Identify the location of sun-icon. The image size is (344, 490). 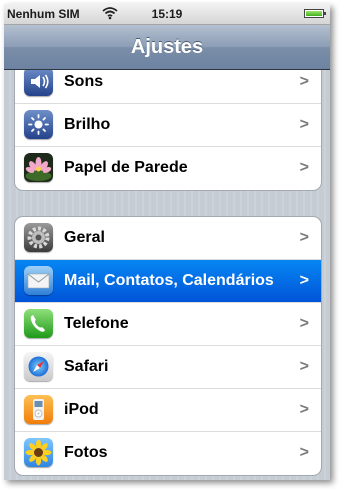
(38, 124).